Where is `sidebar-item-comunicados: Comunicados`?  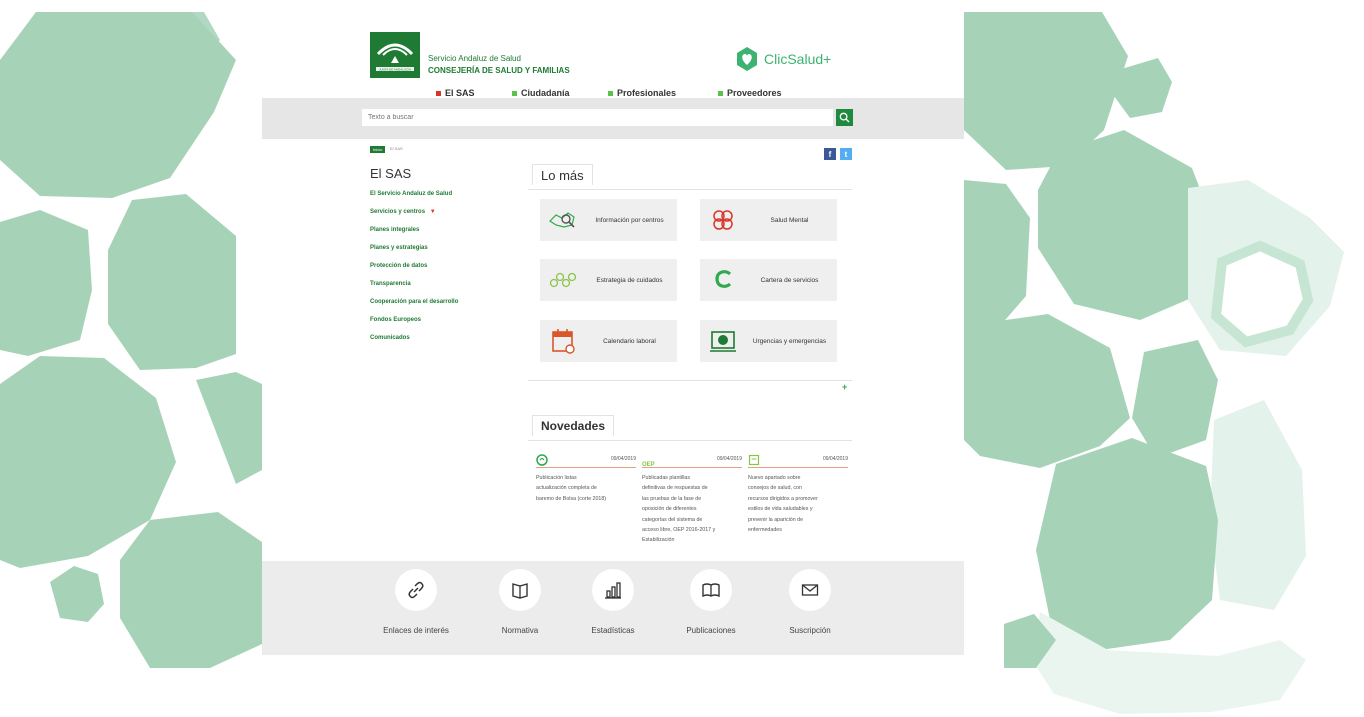 sidebar-item-comunicados: Comunicados is located at coordinates (390, 338).